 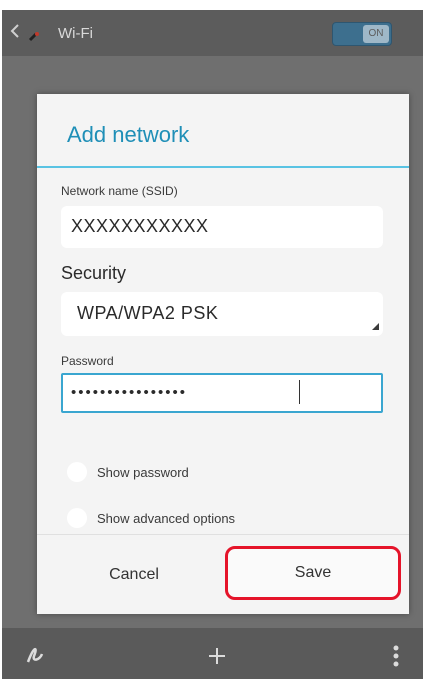 What do you see at coordinates (143, 472) in the screenshot?
I see `show-password-label: Show password` at bounding box center [143, 472].